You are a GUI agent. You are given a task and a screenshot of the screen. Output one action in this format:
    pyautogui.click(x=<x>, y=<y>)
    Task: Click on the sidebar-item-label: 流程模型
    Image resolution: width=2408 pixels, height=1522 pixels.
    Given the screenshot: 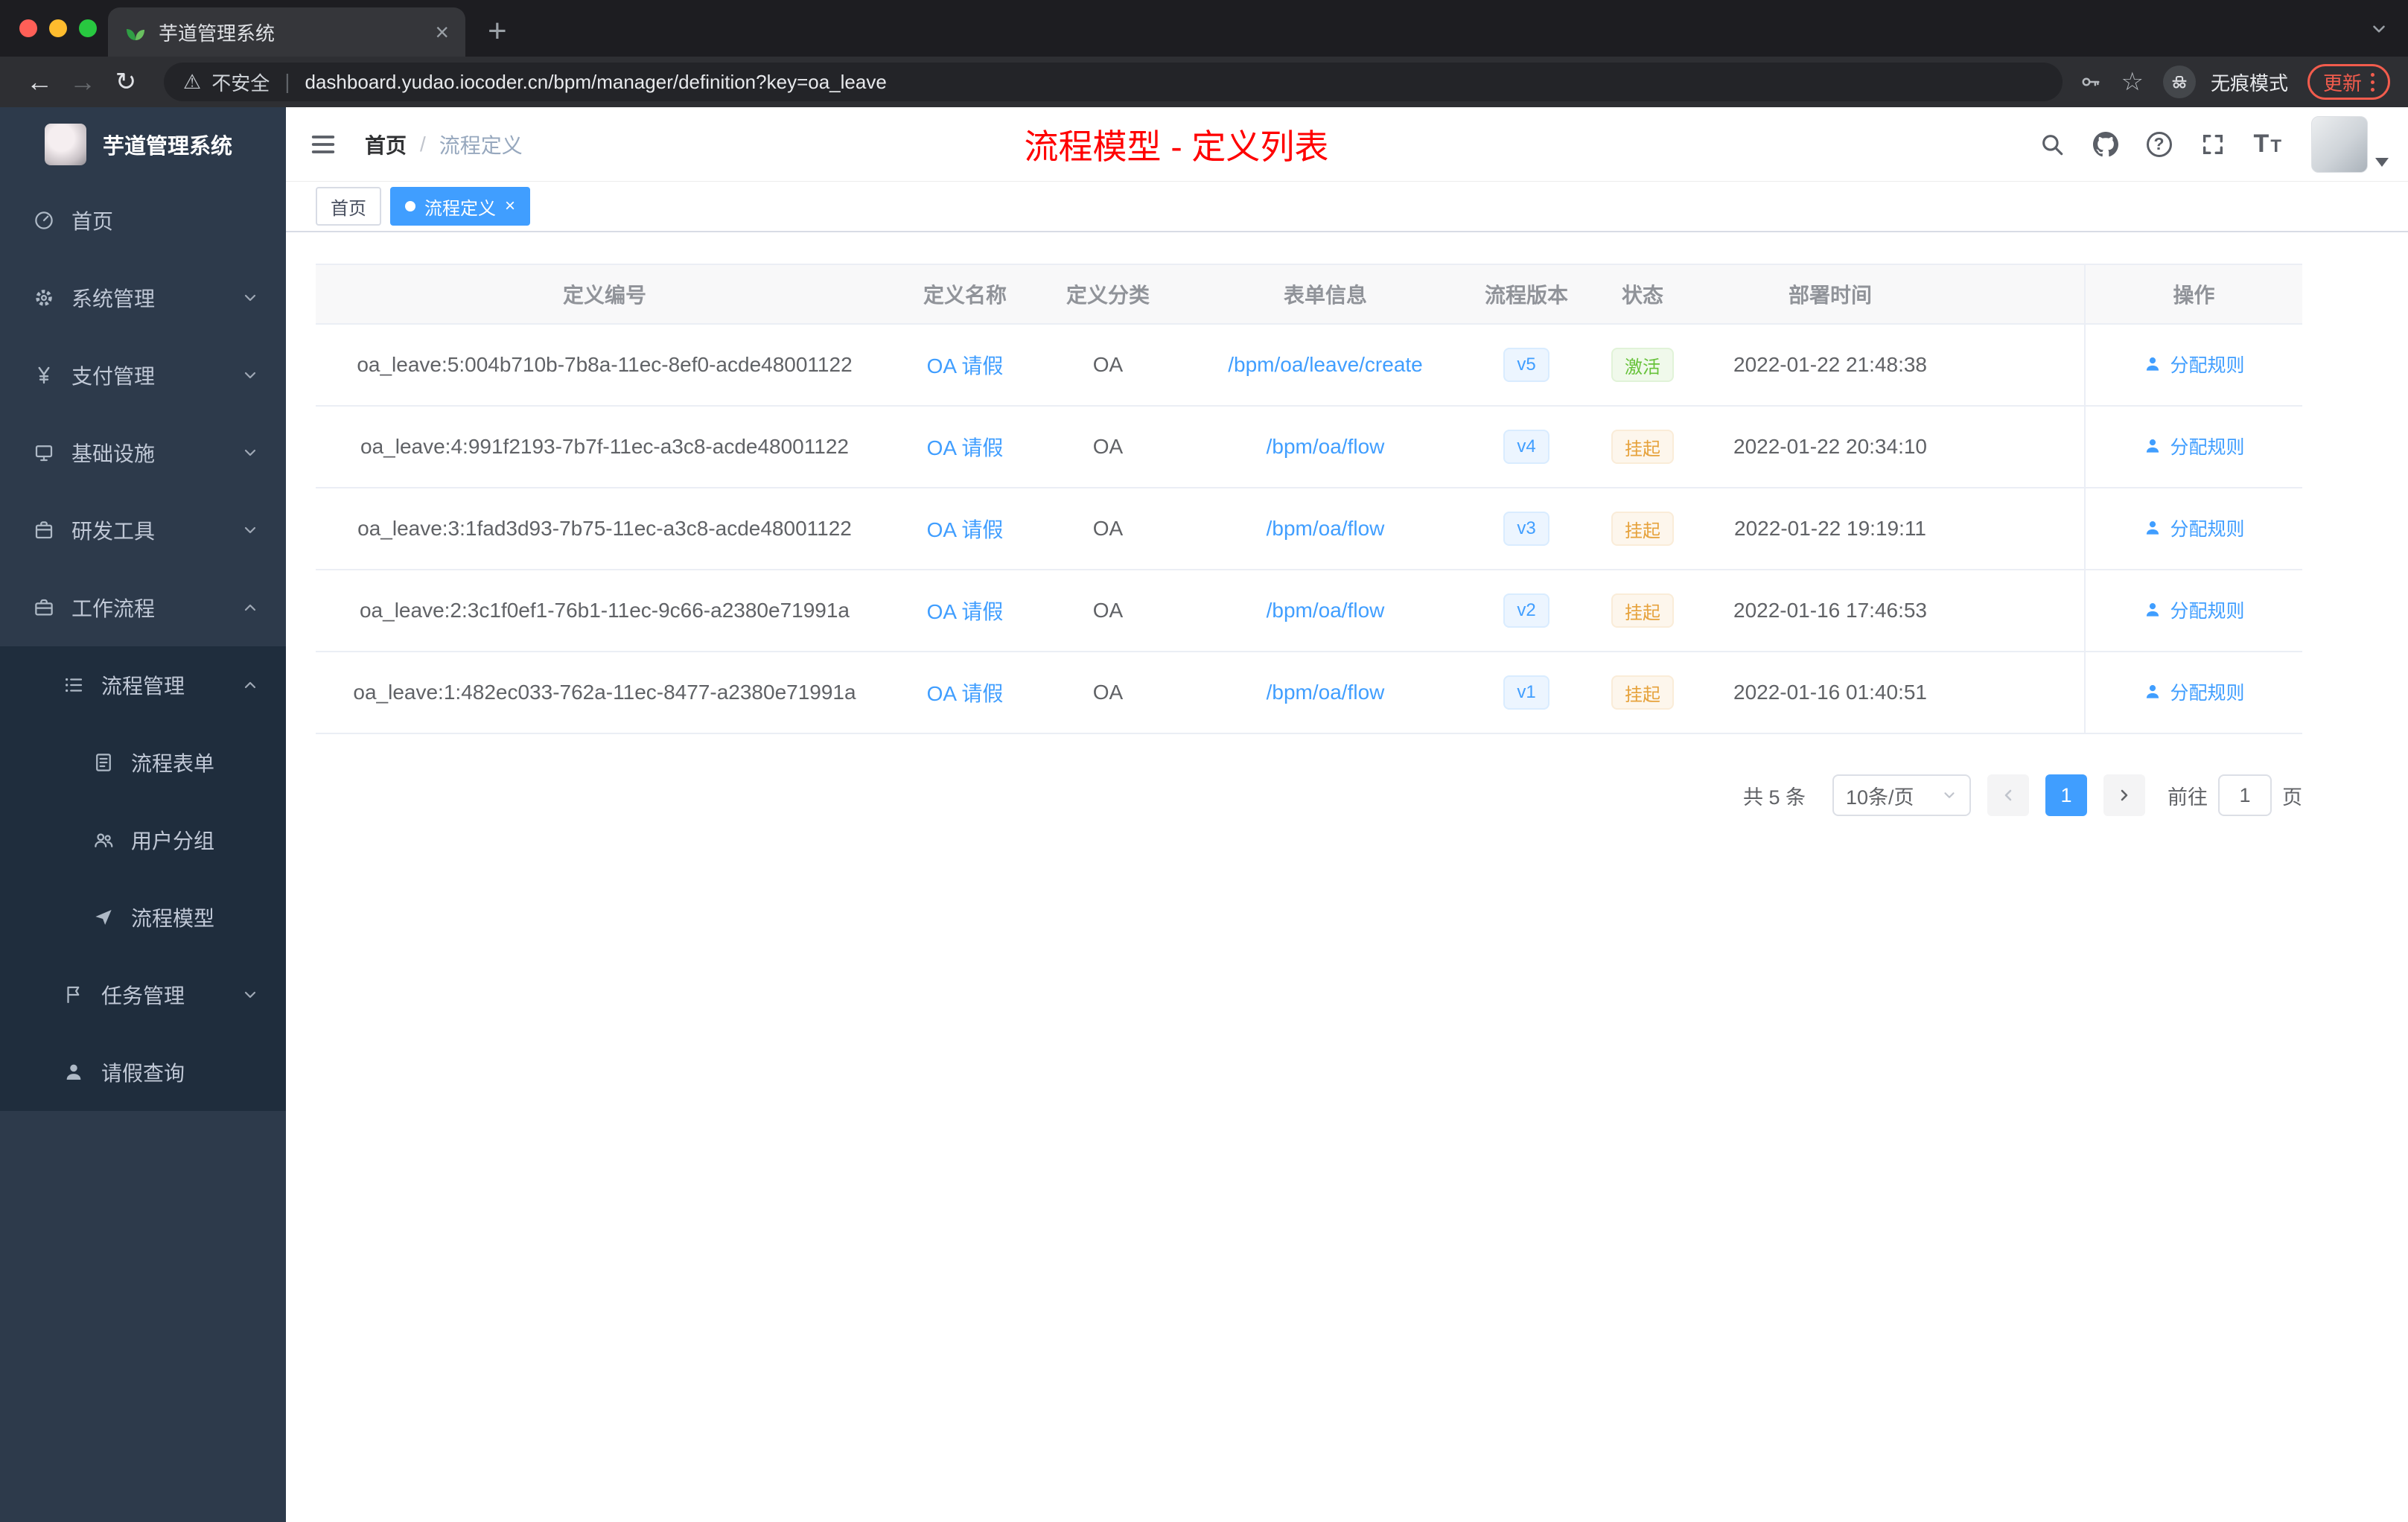 What is the action you would take?
    pyautogui.click(x=173, y=918)
    